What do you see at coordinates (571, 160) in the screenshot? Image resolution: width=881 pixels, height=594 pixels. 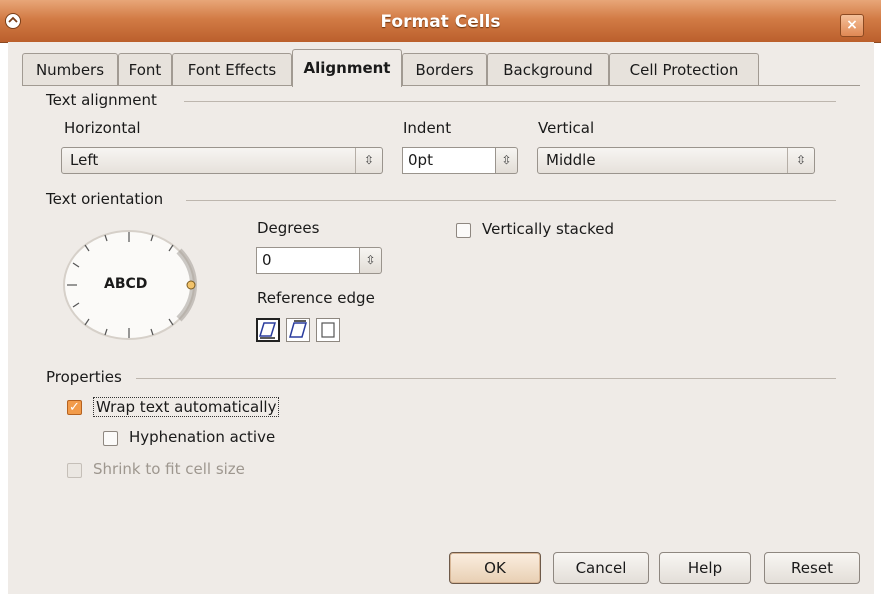 I see `vertical-select-value: Middle` at bounding box center [571, 160].